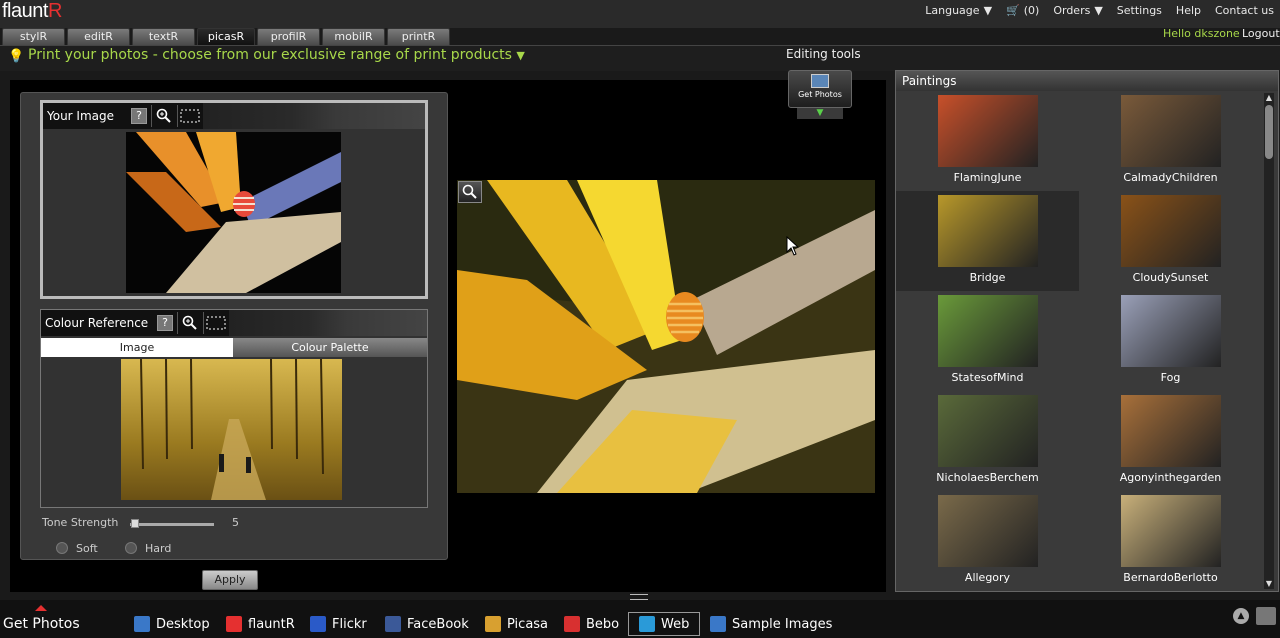 This screenshot has width=1280, height=638. Describe the element at coordinates (820, 113) in the screenshot. I see `triangle-down-icon: ▼` at that location.